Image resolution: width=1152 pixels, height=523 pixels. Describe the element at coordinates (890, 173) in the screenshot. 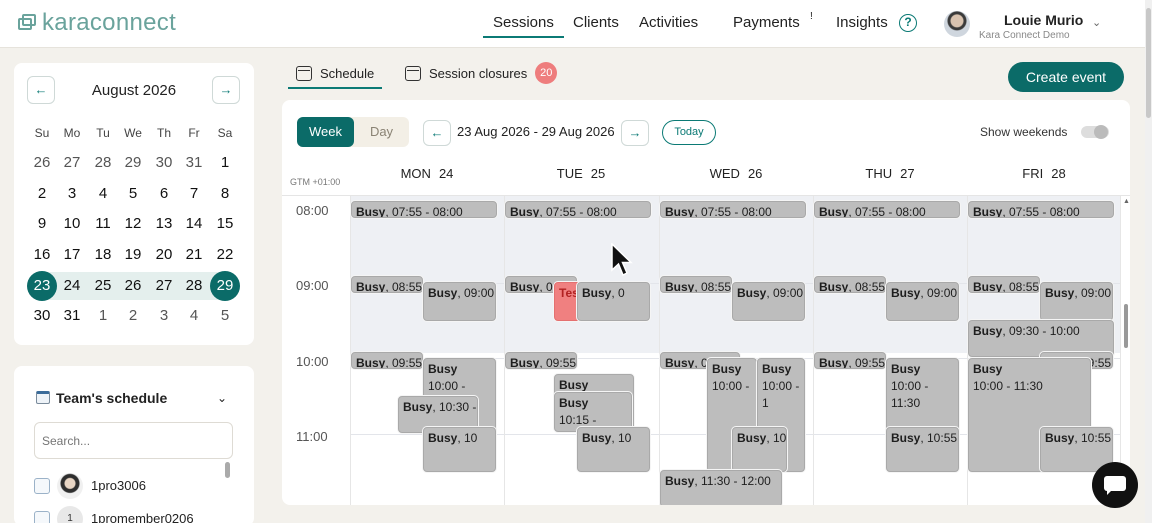

I see `day-column-header: THU 27` at that location.